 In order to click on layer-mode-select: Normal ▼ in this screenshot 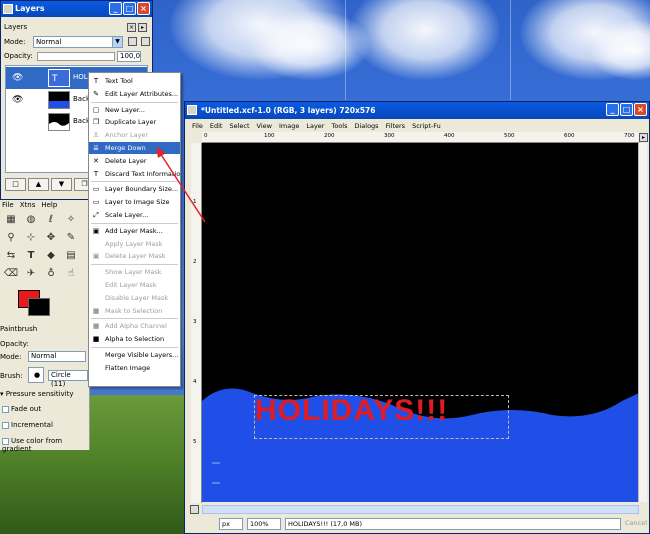, I will do `click(78, 42)`.